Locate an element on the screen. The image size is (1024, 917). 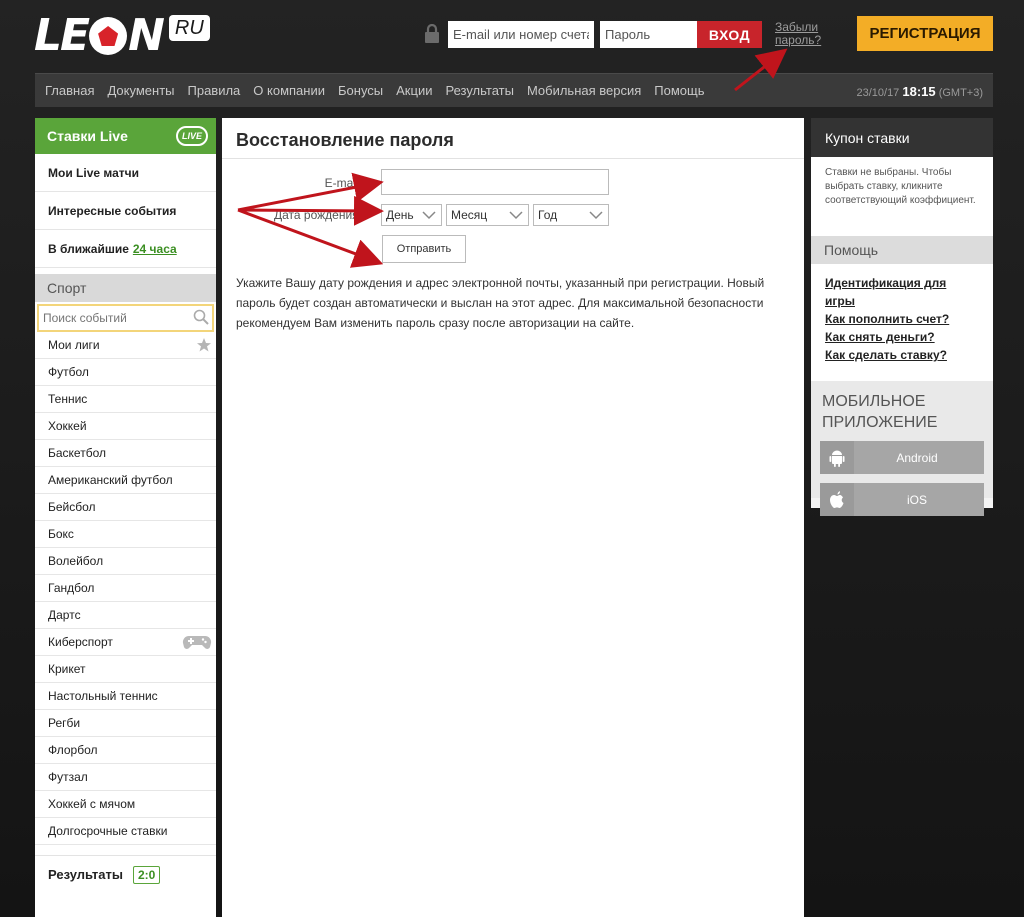
sport-item-cricket: Крикет is located at coordinates (125, 669).